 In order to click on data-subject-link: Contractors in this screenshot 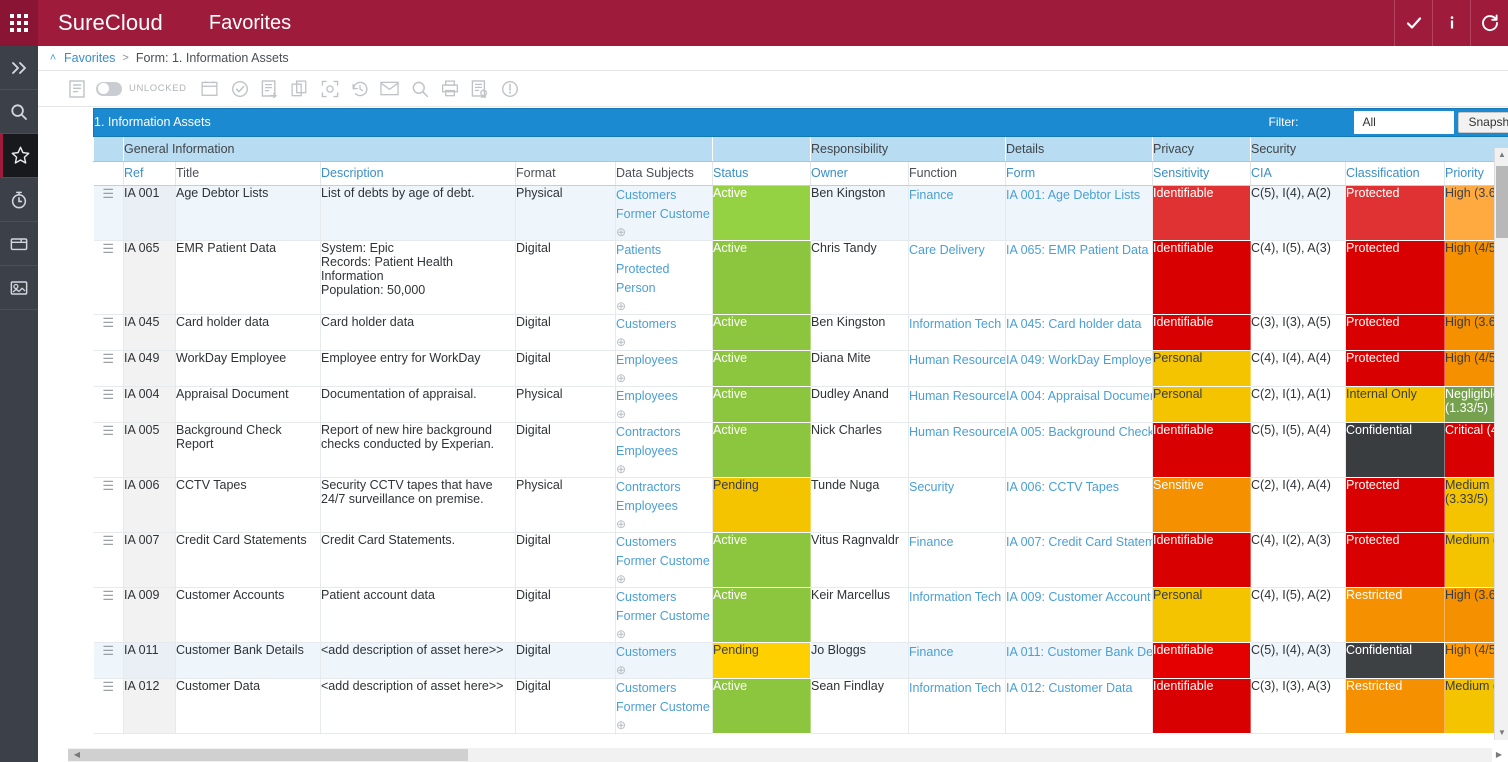, I will do `click(664, 487)`.